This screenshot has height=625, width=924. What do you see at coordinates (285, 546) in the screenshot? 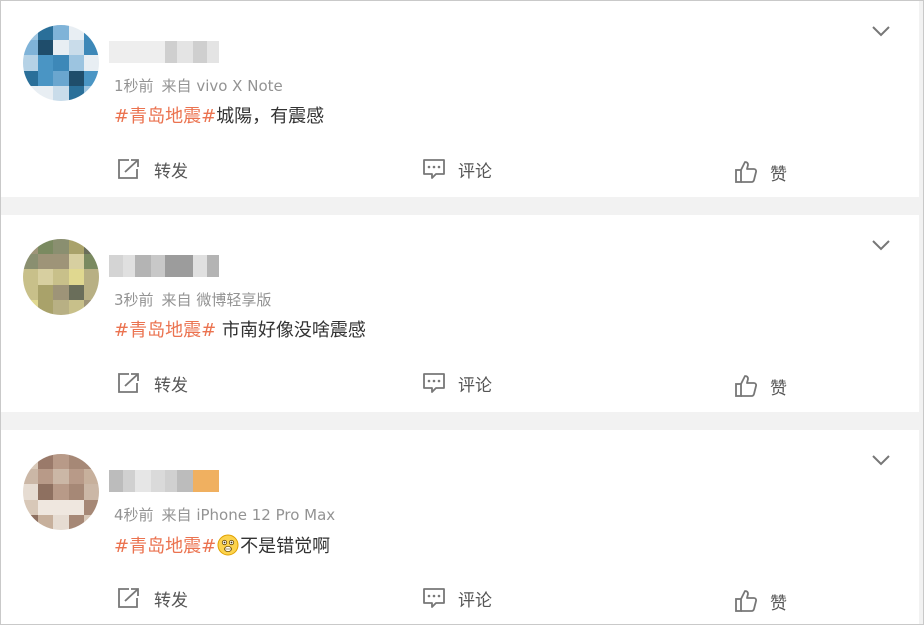
I see `post-text: 不是错觉啊` at bounding box center [285, 546].